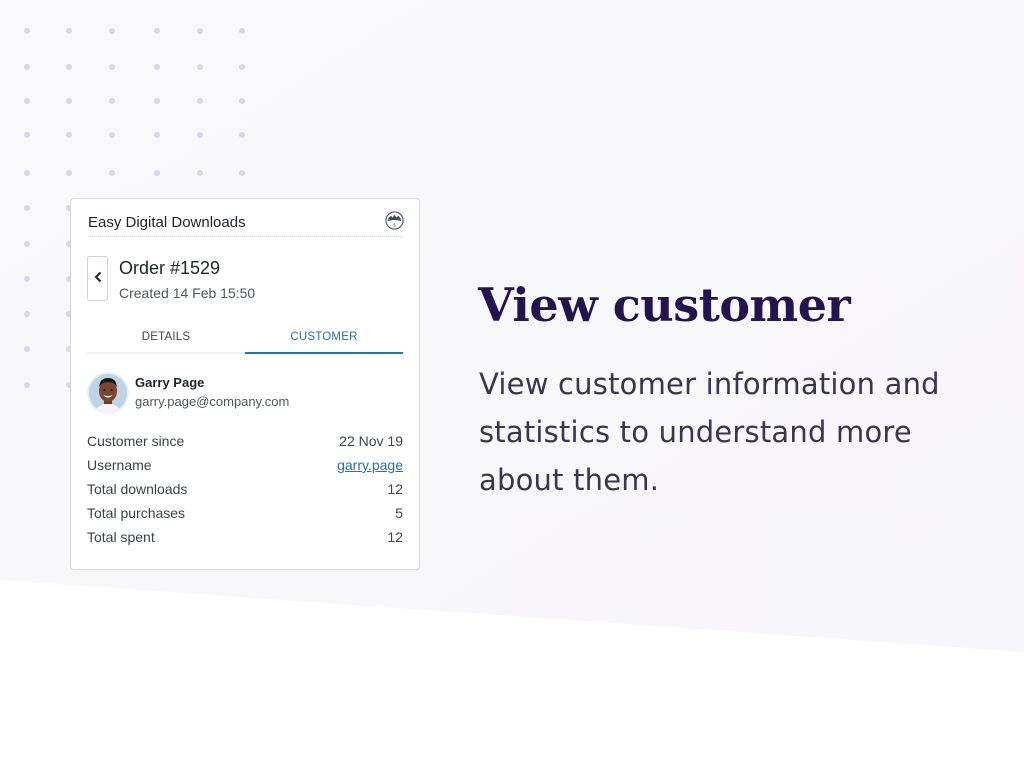  I want to click on stat-value: 5, so click(399, 513).